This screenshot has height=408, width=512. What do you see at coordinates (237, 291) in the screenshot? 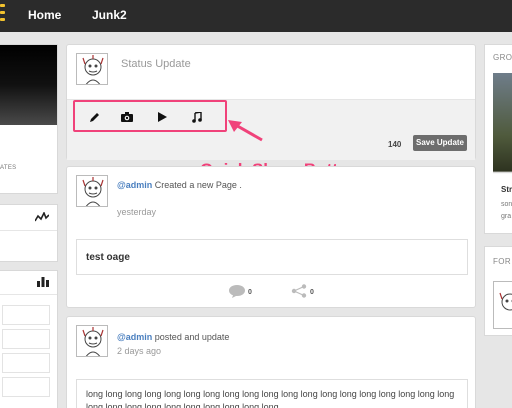
I see `comment-icon` at bounding box center [237, 291].